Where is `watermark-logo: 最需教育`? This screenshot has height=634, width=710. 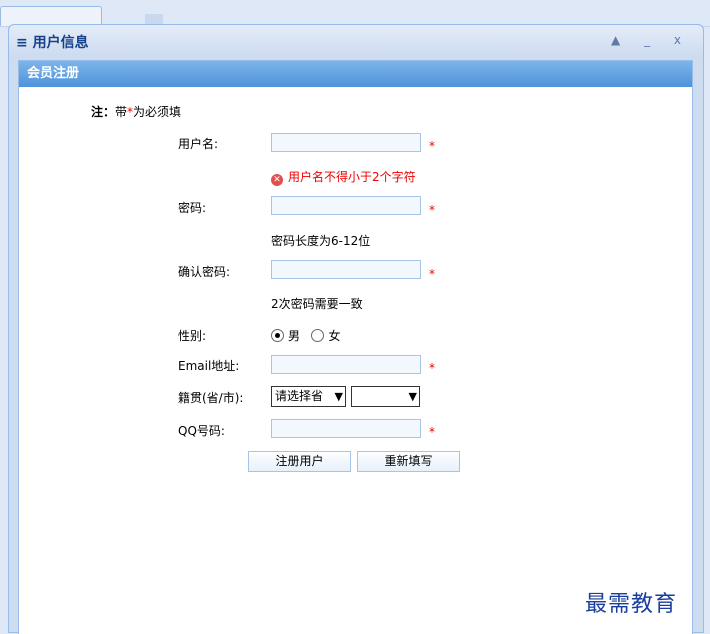
watermark-logo: 最需教育 is located at coordinates (631, 604).